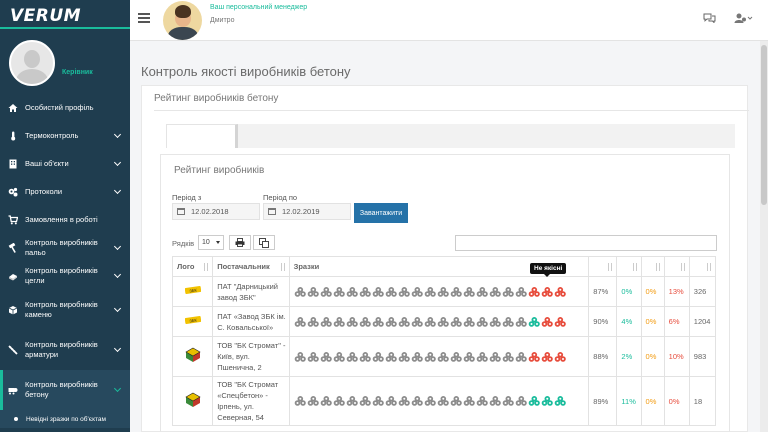 This screenshot has height=432, width=768. Describe the element at coordinates (702, 401) in the screenshot. I see `sample-count: 18` at that location.